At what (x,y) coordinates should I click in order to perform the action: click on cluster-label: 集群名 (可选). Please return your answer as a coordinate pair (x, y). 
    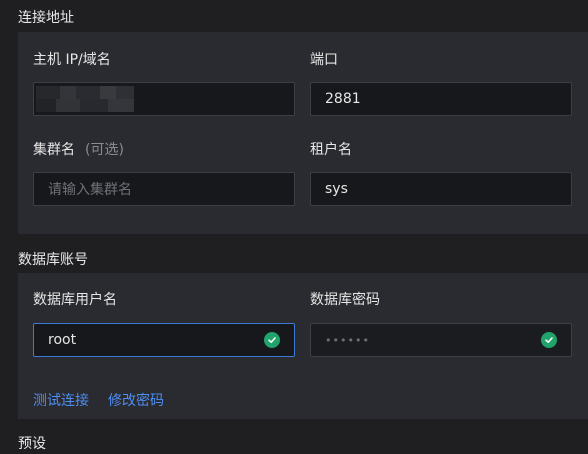
    Looking at the image, I should click on (78, 150).